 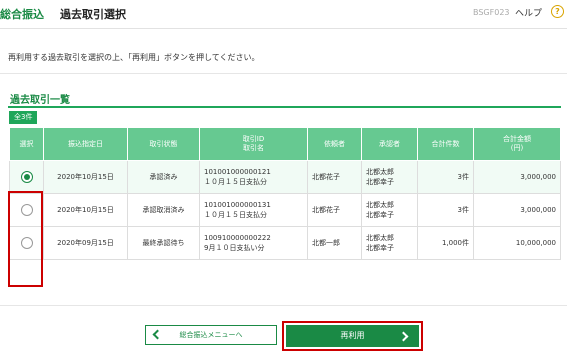 I want to click on requester-cell: 北都一郎, so click(x=334, y=243).